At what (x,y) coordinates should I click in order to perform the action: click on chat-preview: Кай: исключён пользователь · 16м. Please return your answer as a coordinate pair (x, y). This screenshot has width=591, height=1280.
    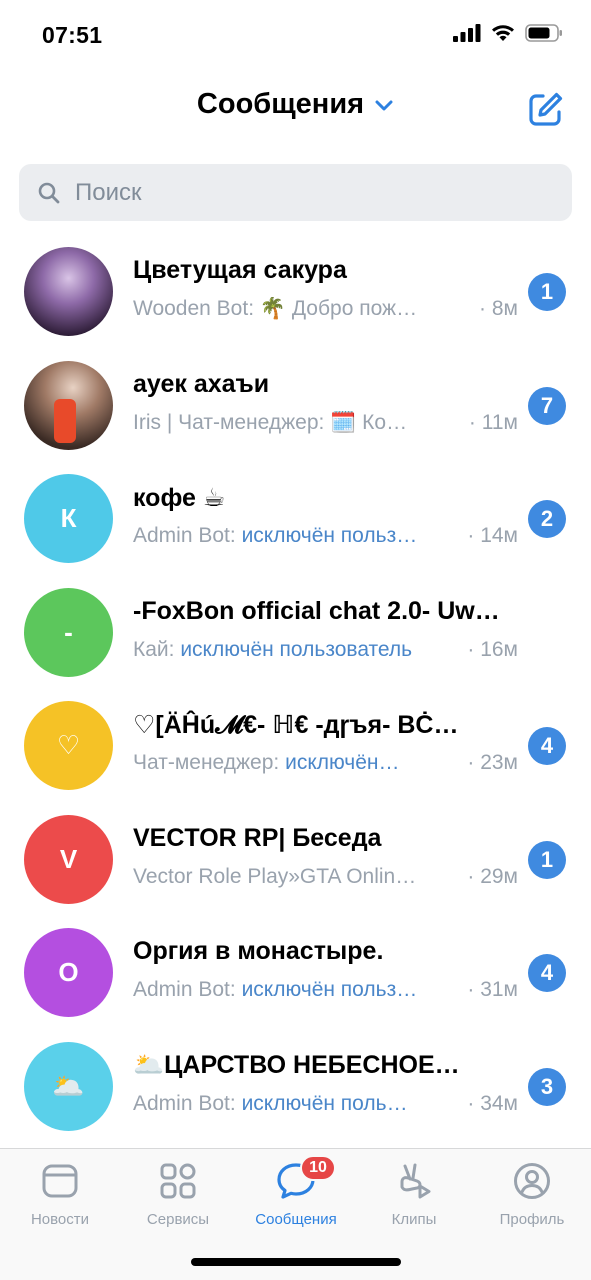
    Looking at the image, I should click on (325, 650).